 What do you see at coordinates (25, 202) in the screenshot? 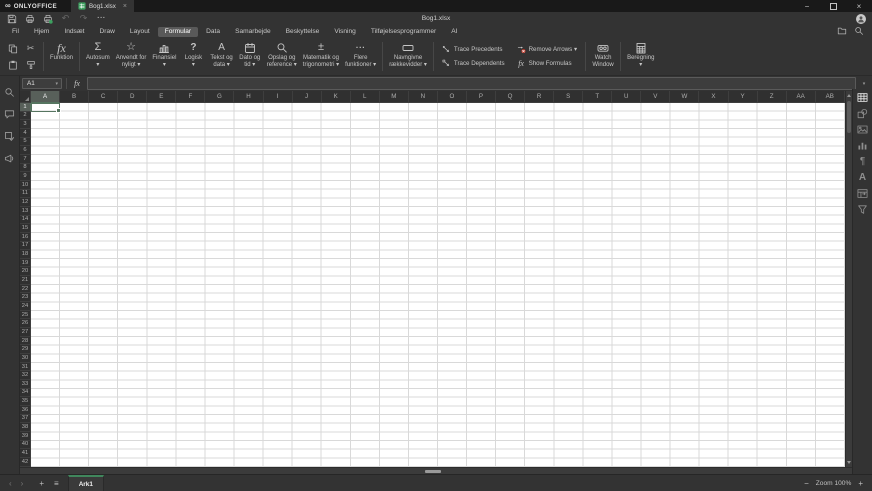
I see `row-header-12: 12` at bounding box center [25, 202].